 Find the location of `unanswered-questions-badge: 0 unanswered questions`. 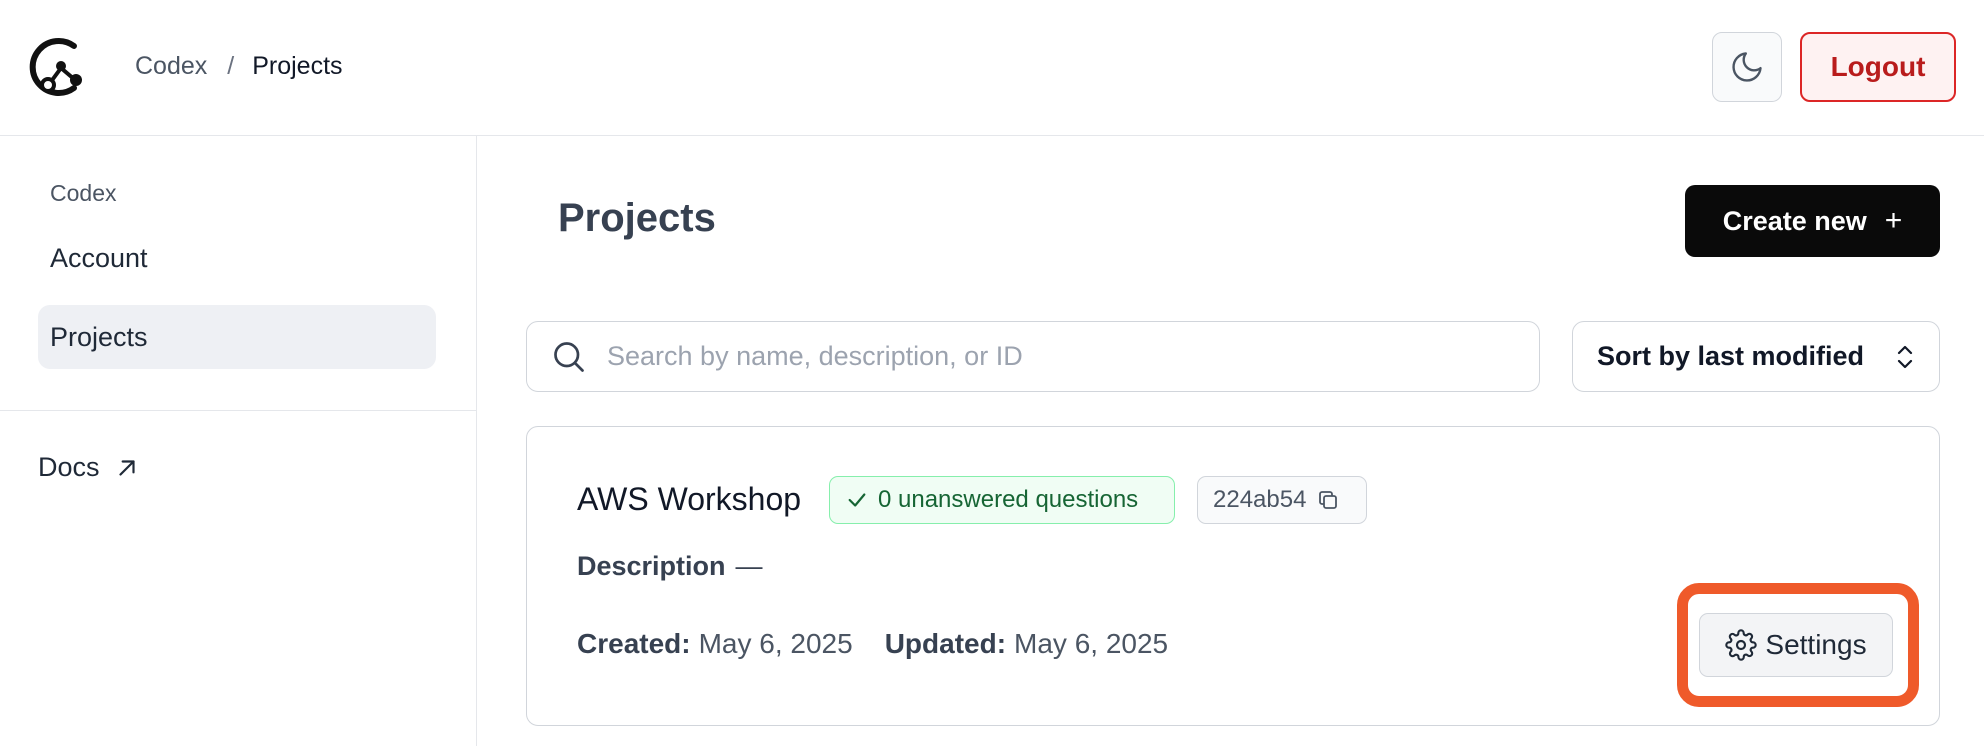

unanswered-questions-badge: 0 unanswered questions is located at coordinates (1002, 500).